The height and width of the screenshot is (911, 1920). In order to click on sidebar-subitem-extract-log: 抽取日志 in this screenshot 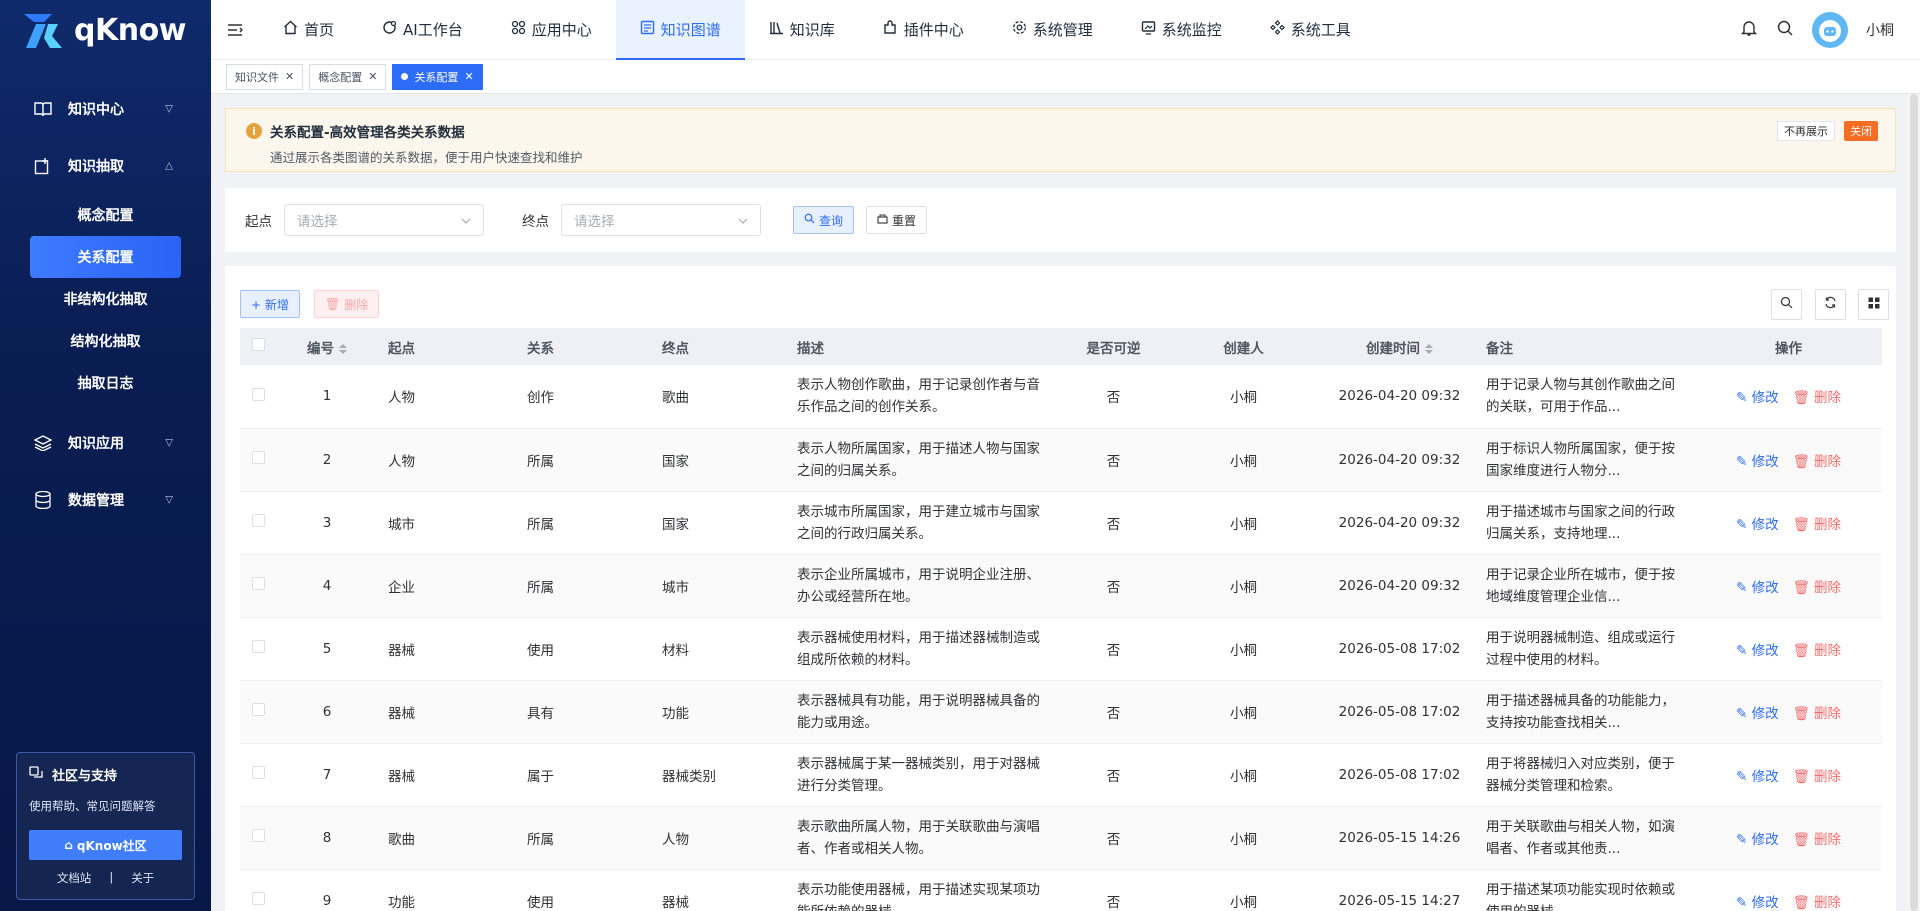, I will do `click(105, 383)`.